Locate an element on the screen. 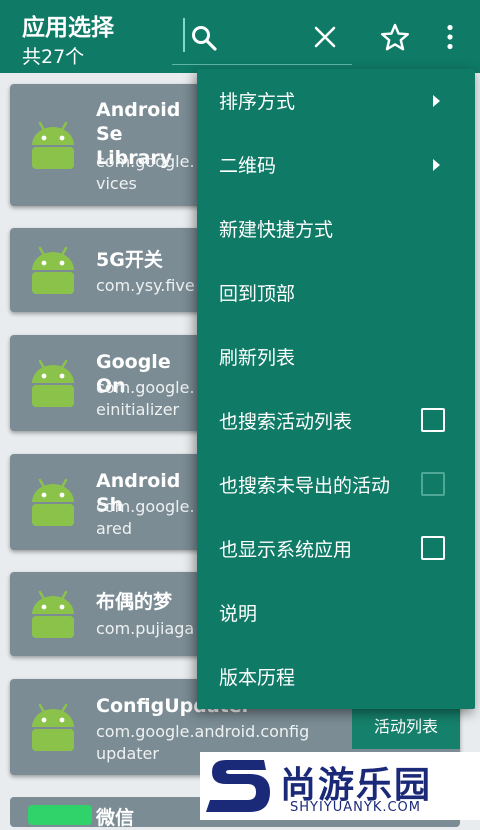  menu-item-show-system-apps: 也显示系统应用 is located at coordinates (336, 549).